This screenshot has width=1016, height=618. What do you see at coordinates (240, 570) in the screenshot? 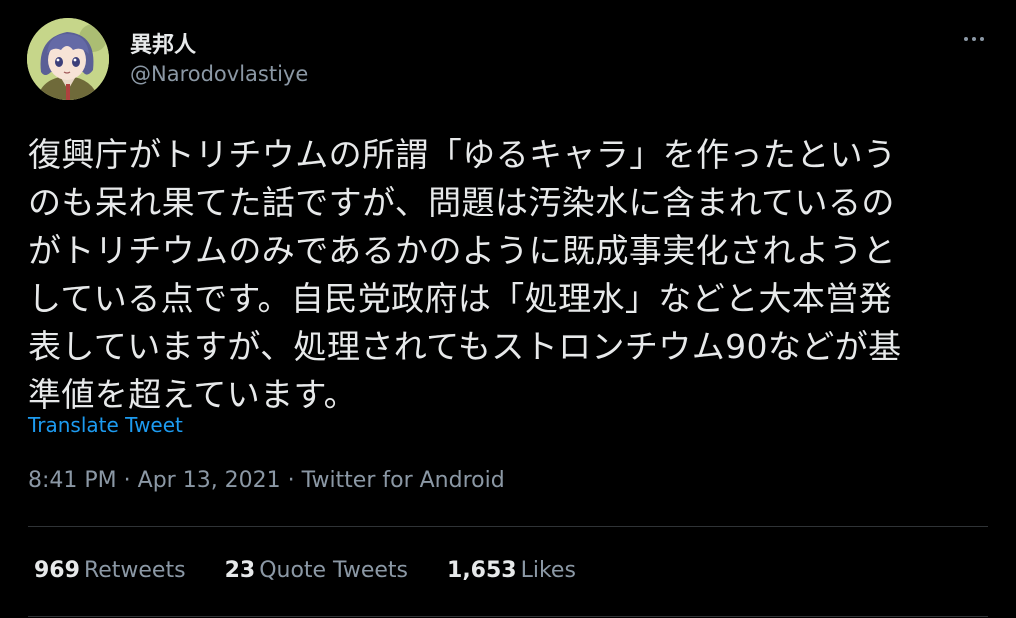
I see `quote-tweets-count: 23` at bounding box center [240, 570].